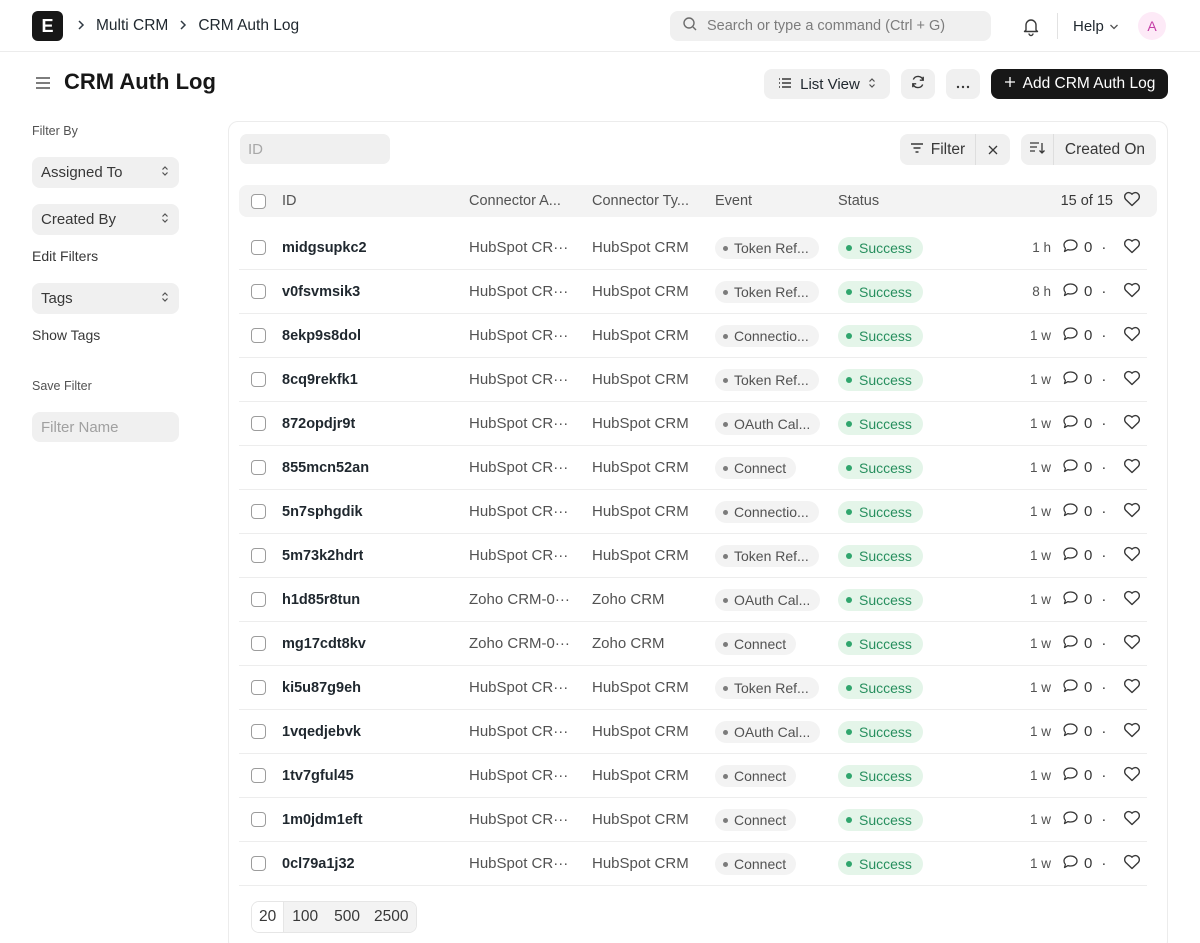 The image size is (1200, 943). What do you see at coordinates (918, 84) in the screenshot?
I see `refresh-button` at bounding box center [918, 84].